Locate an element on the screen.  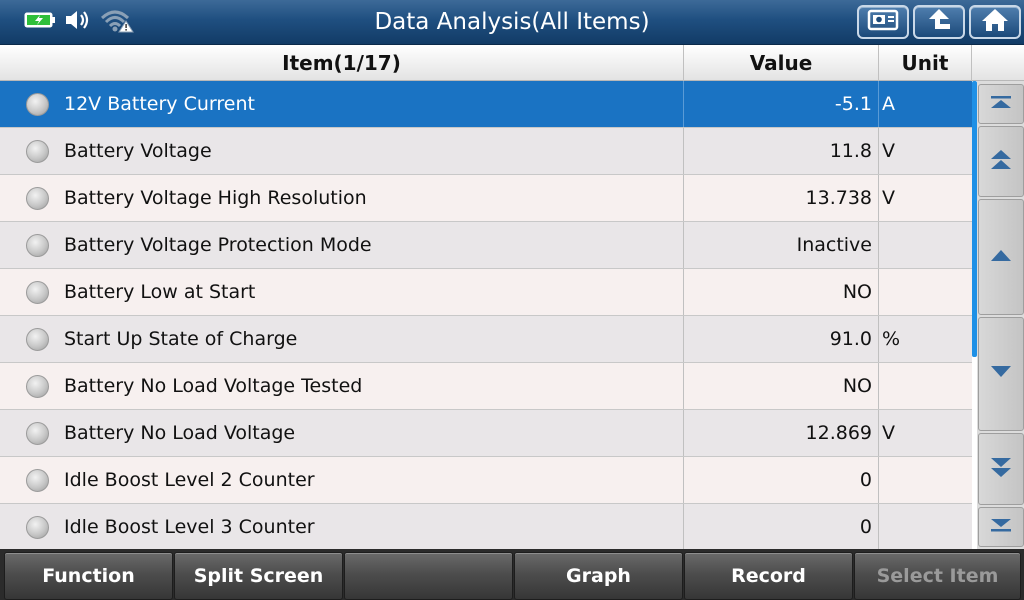
scrollbar-thumb is located at coordinates (974, 219).